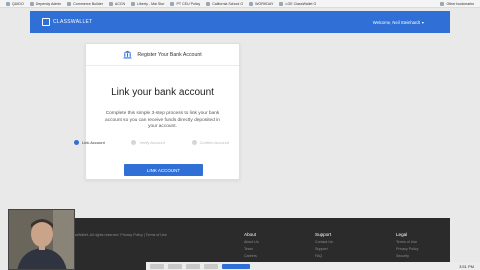 Image resolution: width=480 pixels, height=270 pixels. Describe the element at coordinates (457, 3) in the screenshot. I see `other-bookmarks: Other bookmarks` at that location.